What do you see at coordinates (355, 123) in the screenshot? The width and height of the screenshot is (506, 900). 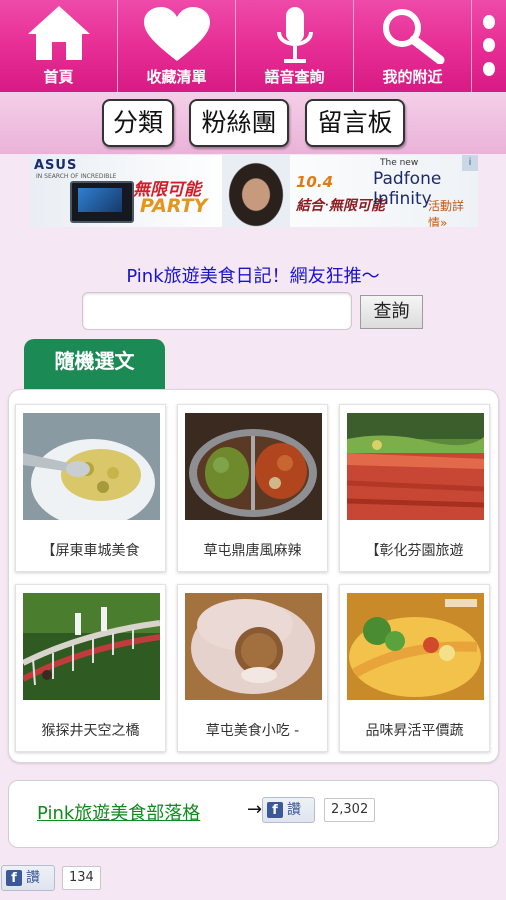 I see `tab-message-board: 留言板` at bounding box center [355, 123].